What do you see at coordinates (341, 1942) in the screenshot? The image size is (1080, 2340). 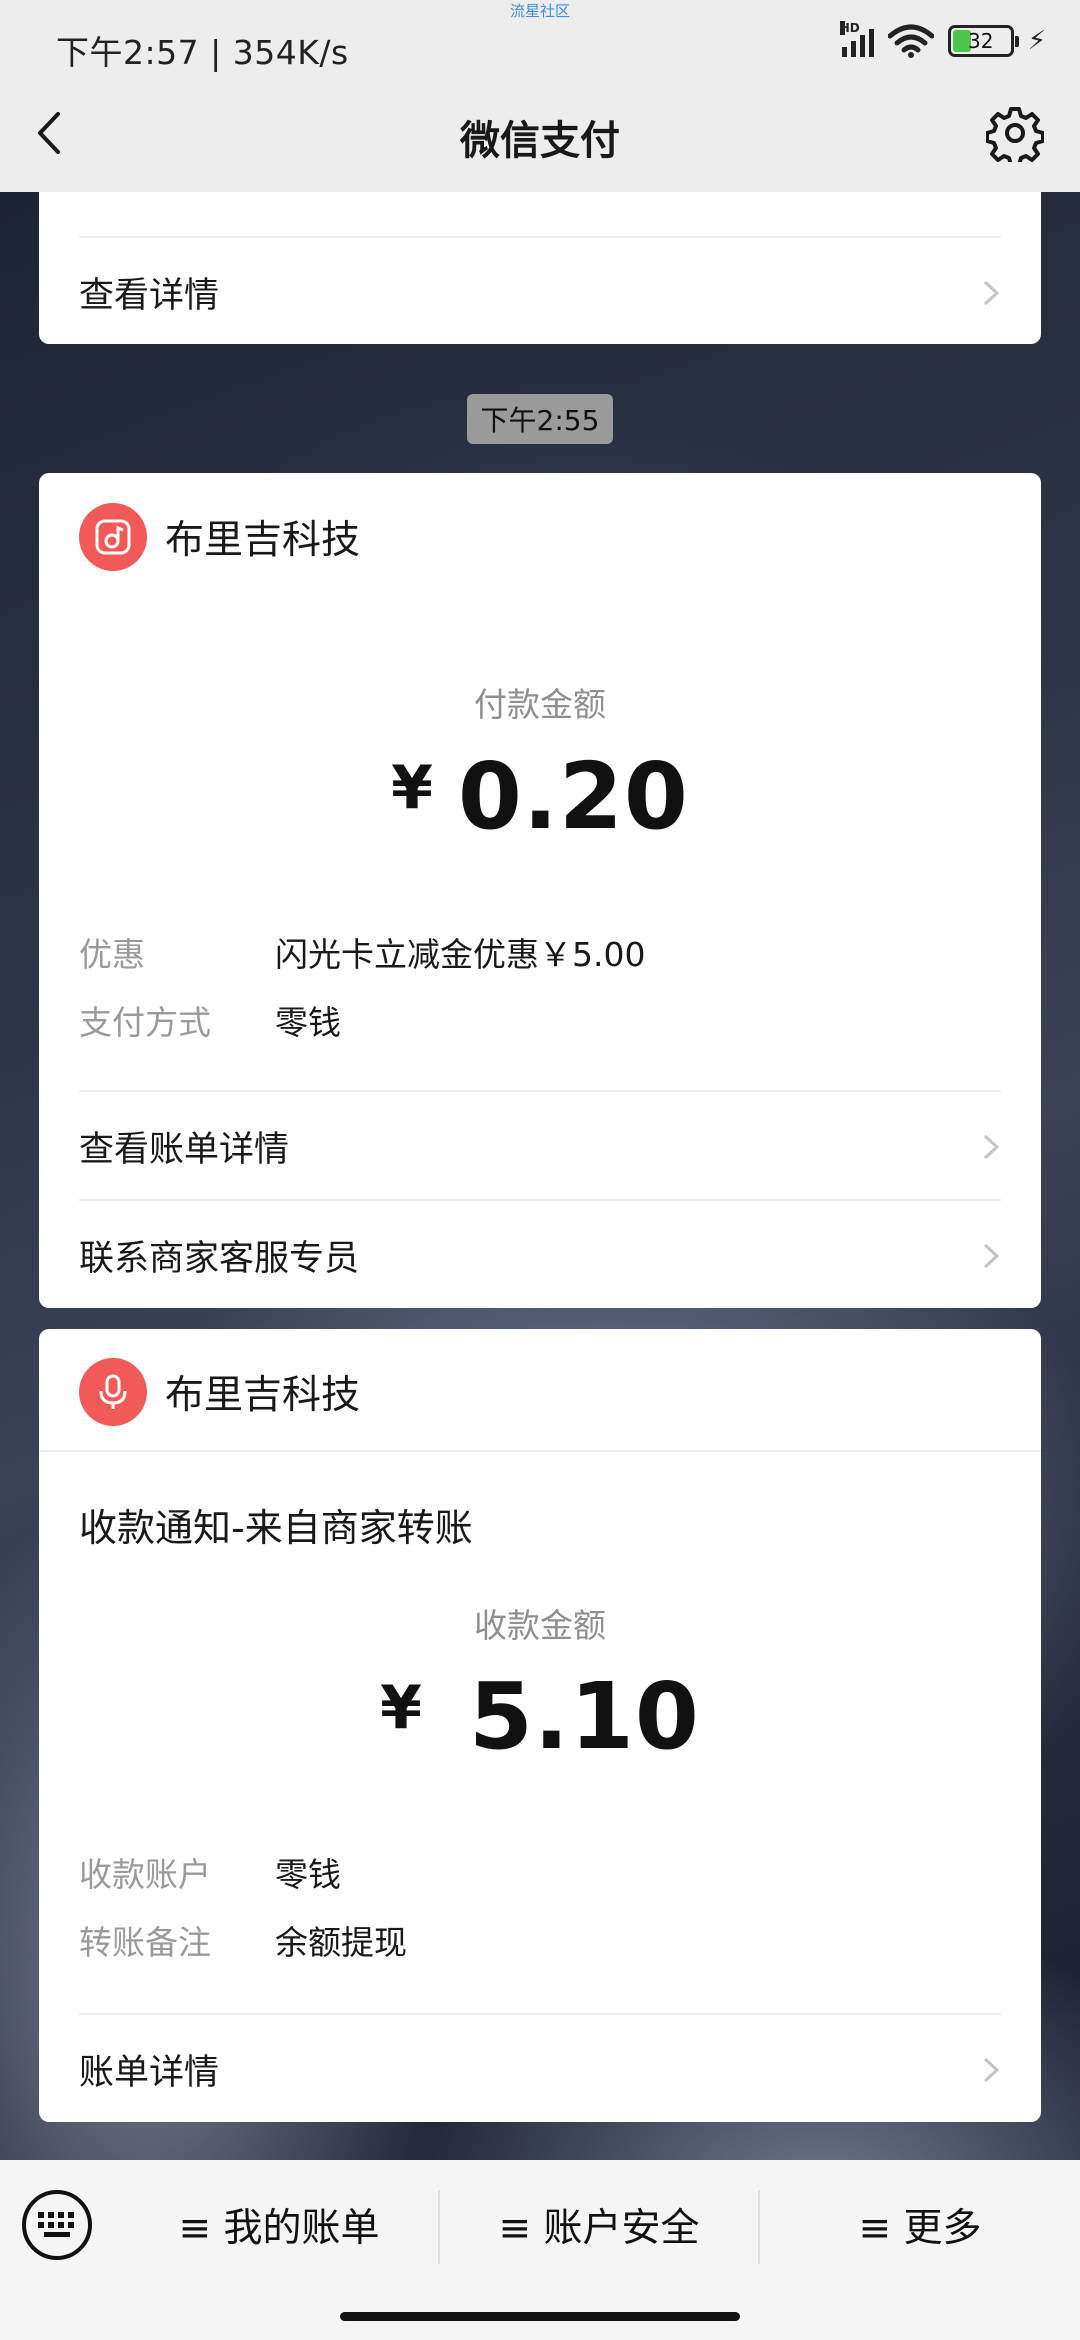 I see `detail-value: 余额提现` at bounding box center [341, 1942].